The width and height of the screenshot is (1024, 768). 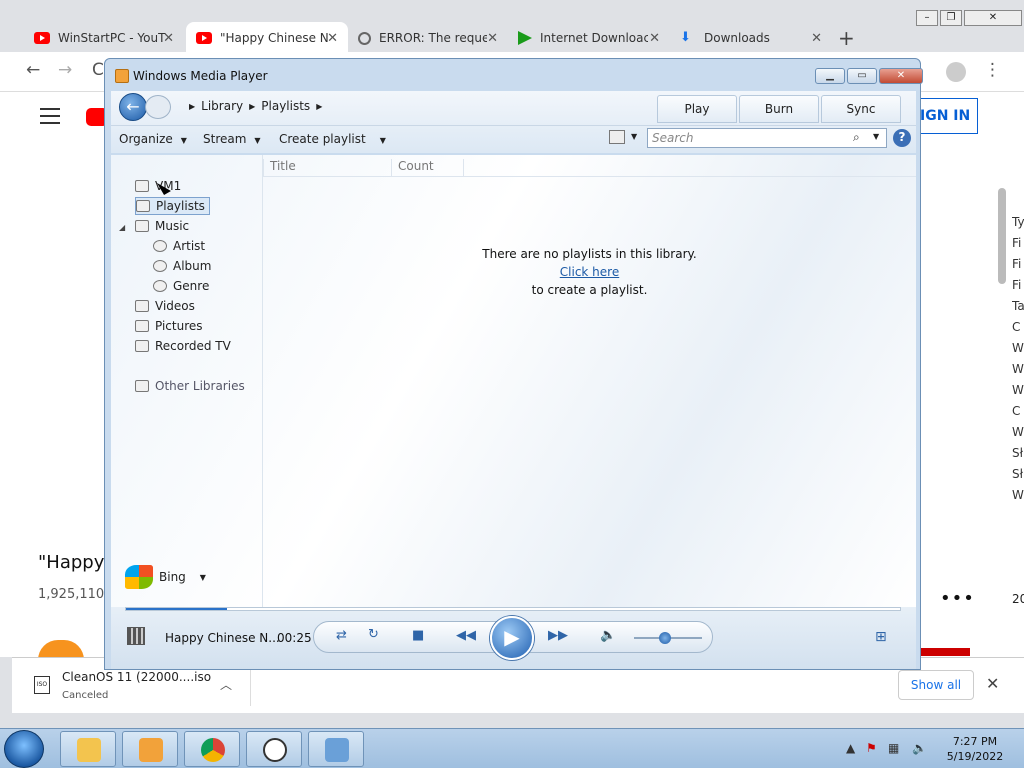 I want to click on help-icon: ?, so click(x=902, y=138).